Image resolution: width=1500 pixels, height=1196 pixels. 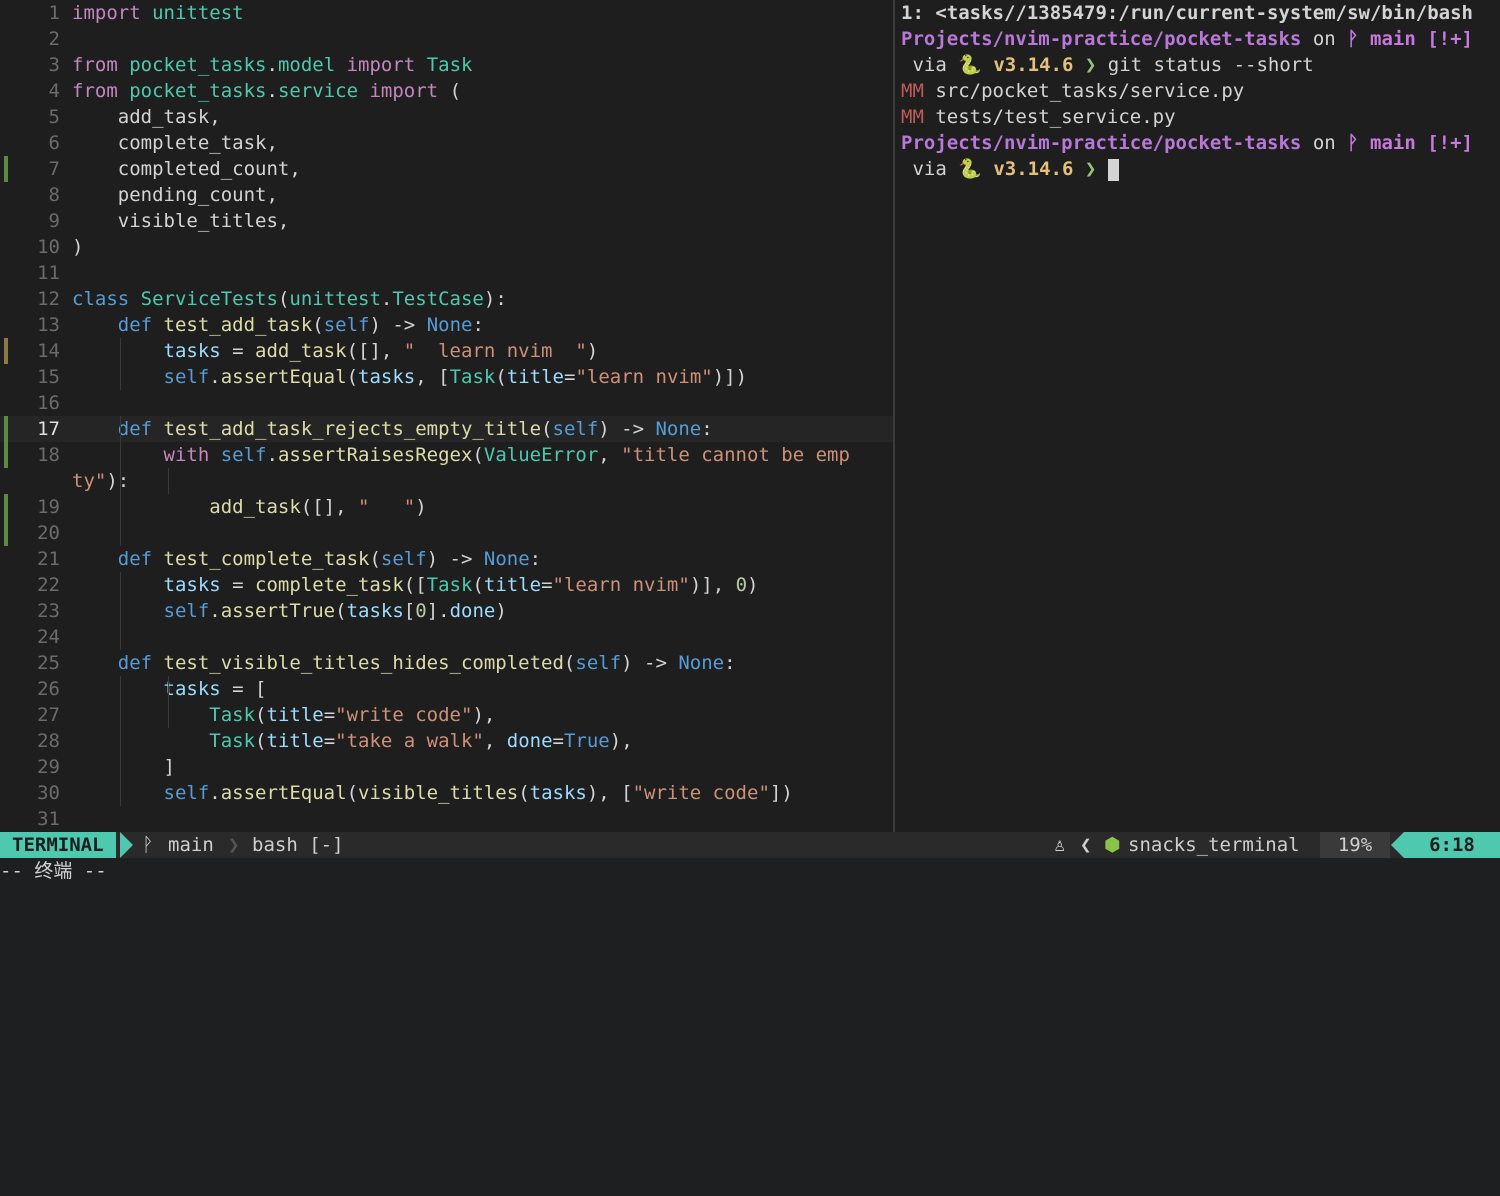 What do you see at coordinates (501, 611) in the screenshot?
I see `code-token: )` at bounding box center [501, 611].